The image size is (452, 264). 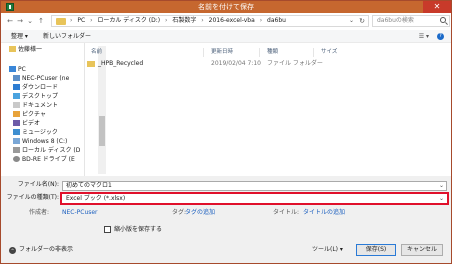 I want to click on save-button: 保存(S), so click(x=376, y=250).